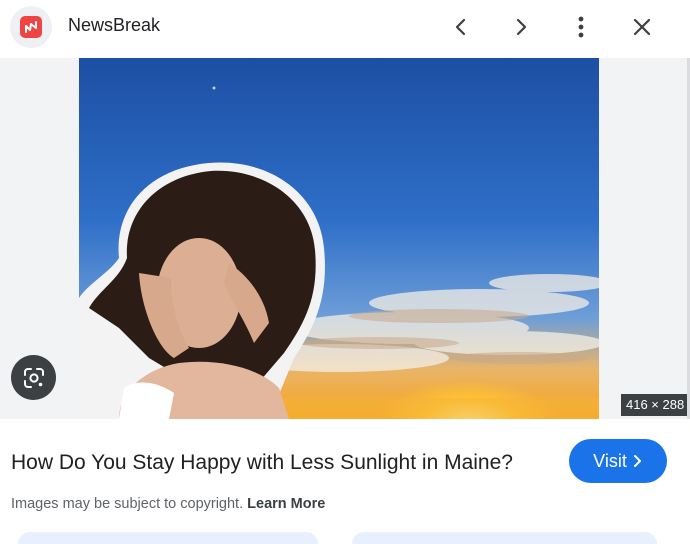 The width and height of the screenshot is (690, 544). I want to click on chevron-left-icon, so click(460, 27).